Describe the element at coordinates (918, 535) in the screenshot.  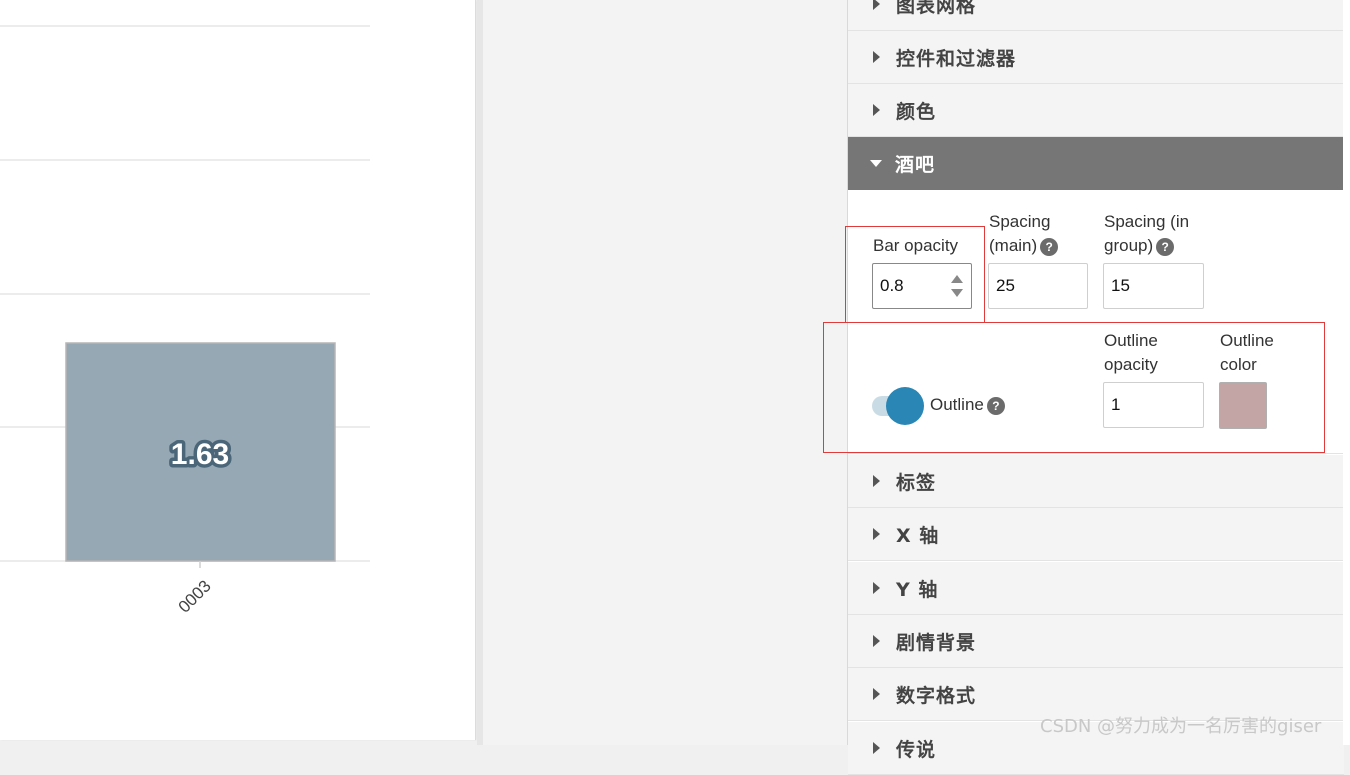
I see `section-title: X 轴` at that location.